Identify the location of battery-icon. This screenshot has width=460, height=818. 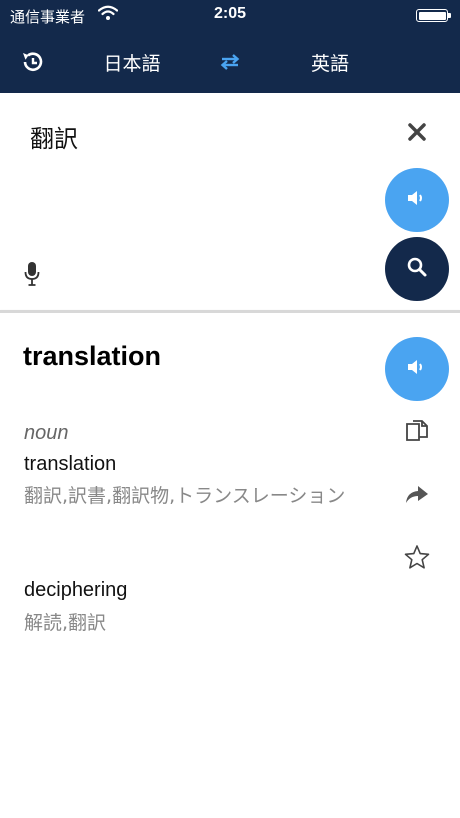
(432, 15).